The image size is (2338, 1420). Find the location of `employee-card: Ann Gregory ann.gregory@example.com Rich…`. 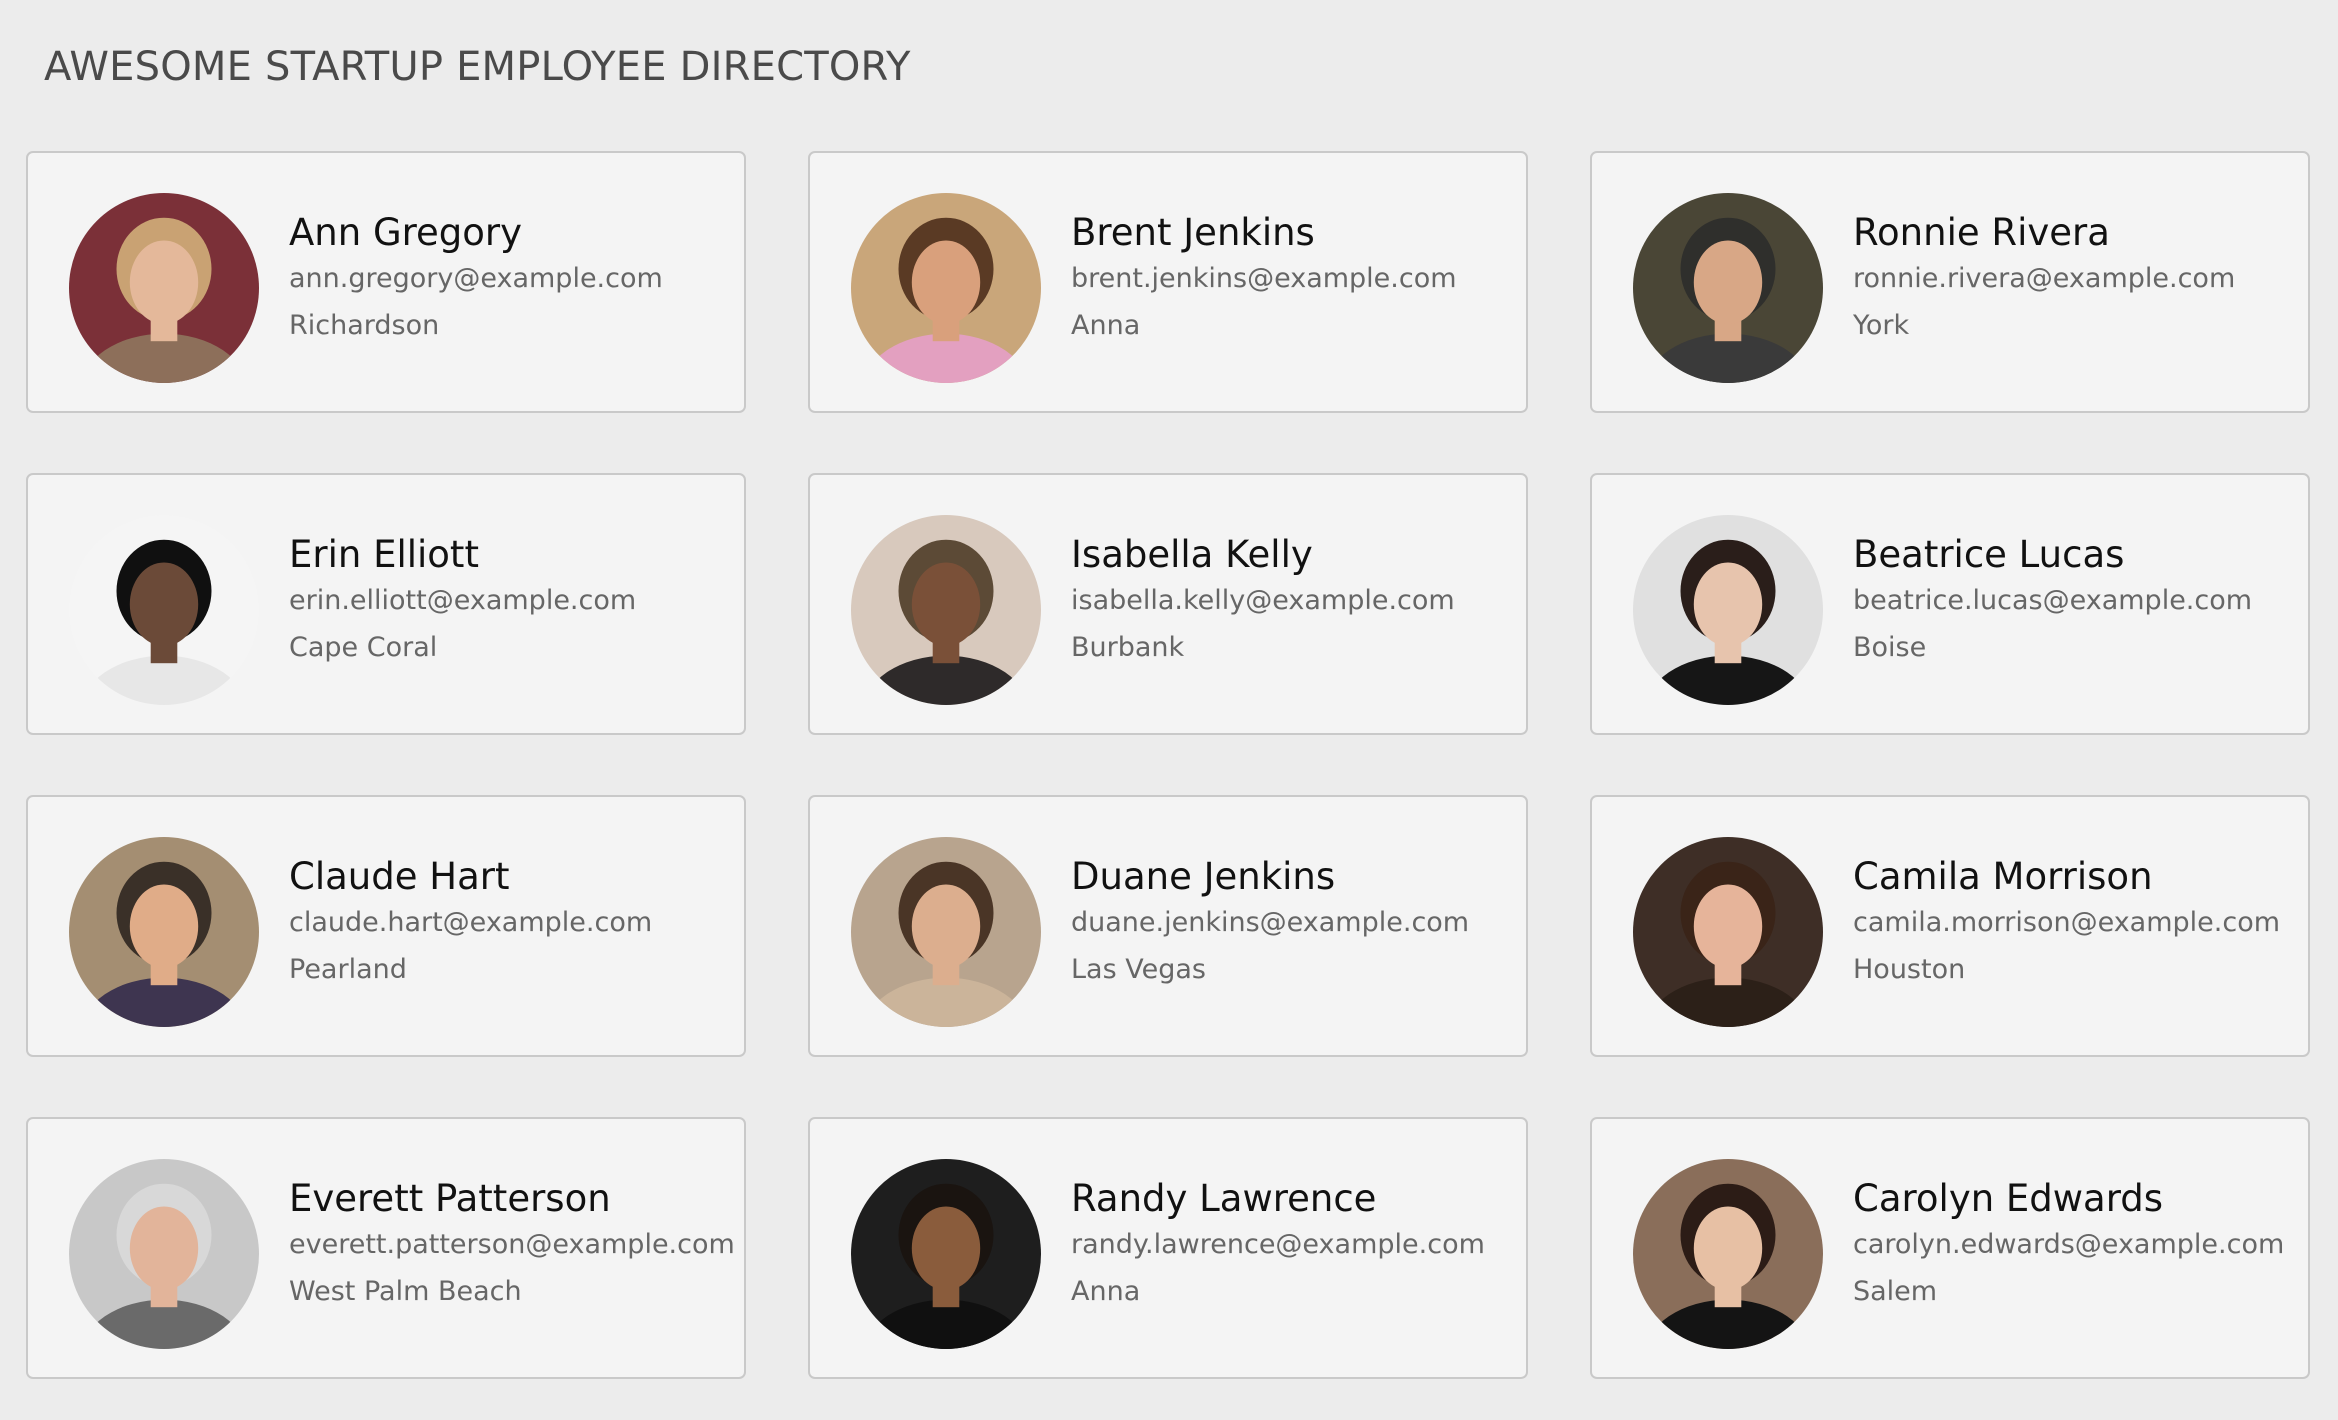

employee-card: Ann Gregory ann.gregory@example.com Rich… is located at coordinates (386, 282).